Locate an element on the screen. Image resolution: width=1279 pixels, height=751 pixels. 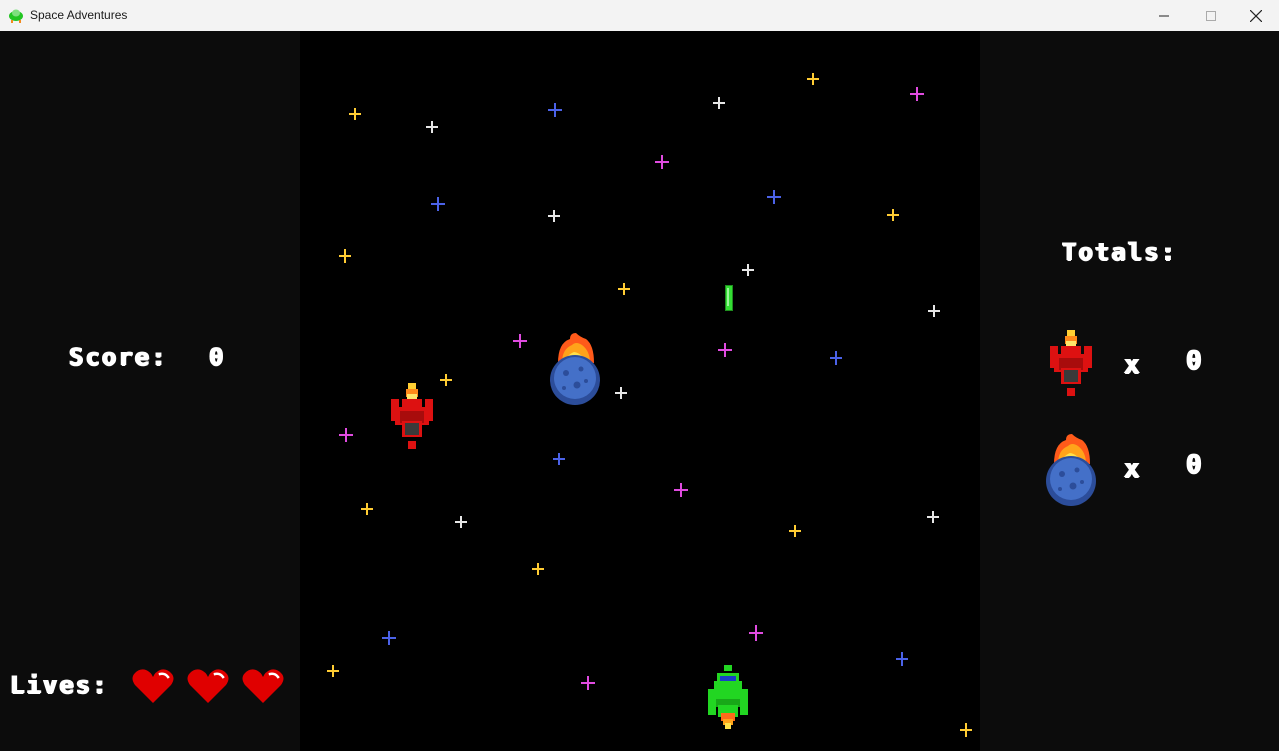
score-value: 0 is located at coordinates (217, 357).